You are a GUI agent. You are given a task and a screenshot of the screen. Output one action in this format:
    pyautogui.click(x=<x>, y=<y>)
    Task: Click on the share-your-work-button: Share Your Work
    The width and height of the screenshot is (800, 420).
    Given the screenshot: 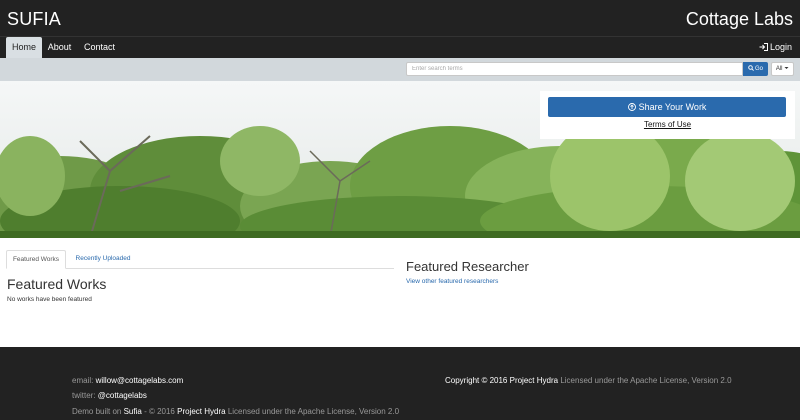 What is the action you would take?
    pyautogui.click(x=667, y=107)
    